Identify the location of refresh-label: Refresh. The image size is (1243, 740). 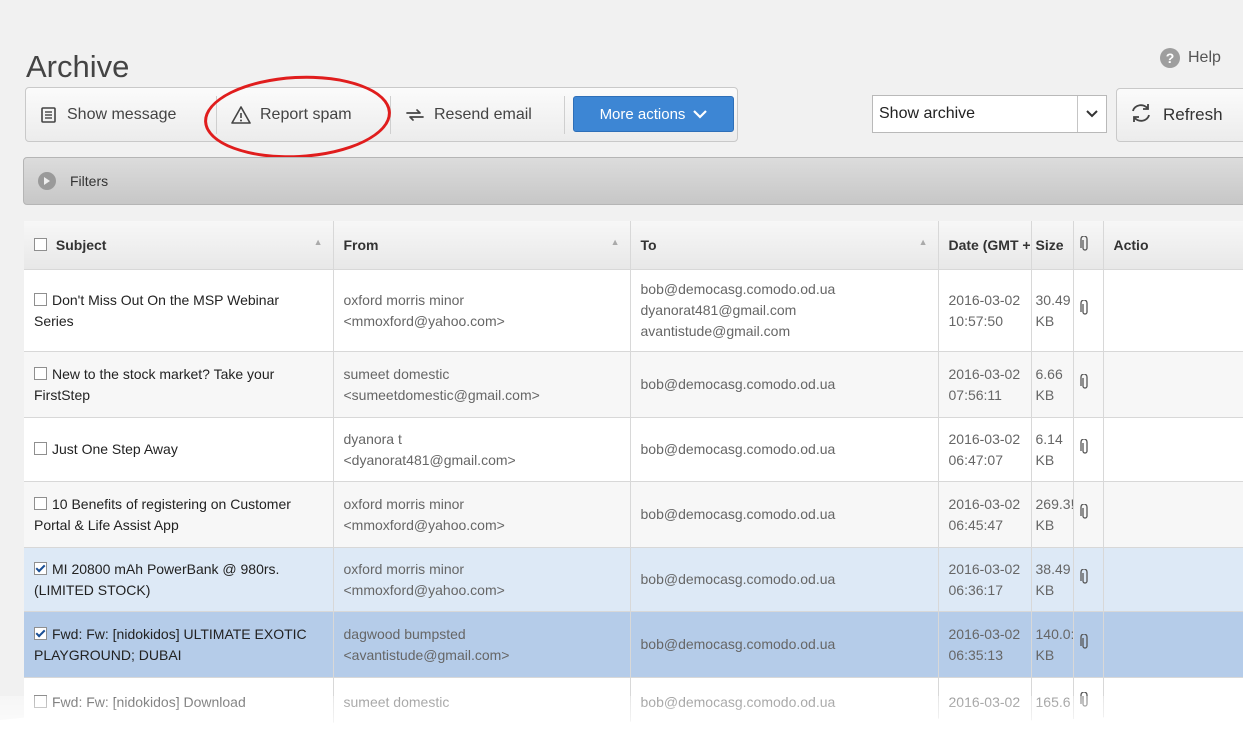
(1193, 114).